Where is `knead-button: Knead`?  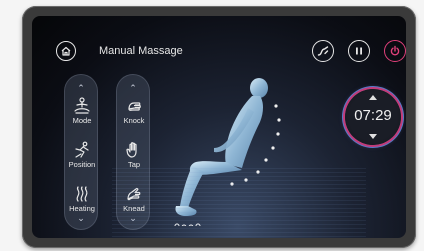
knead-button: Knead is located at coordinates (134, 199).